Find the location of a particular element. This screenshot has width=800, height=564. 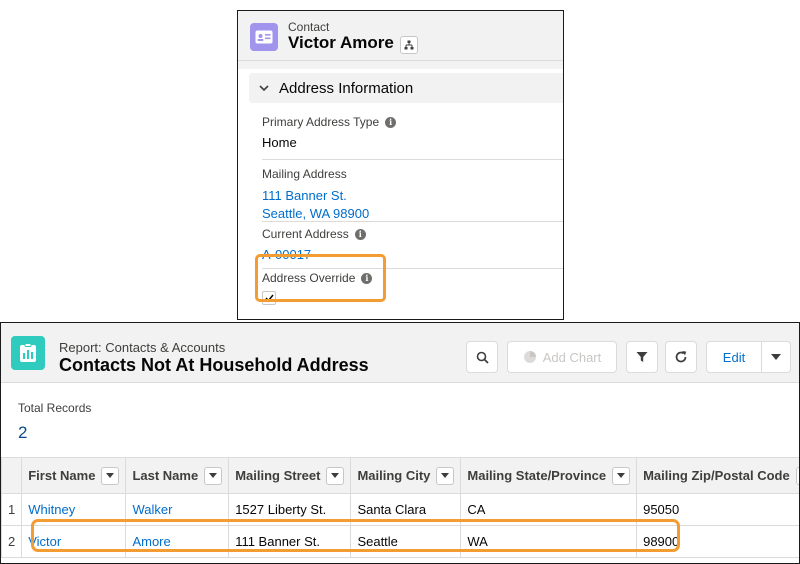

column-header-first-name: First Name is located at coordinates (74, 475).